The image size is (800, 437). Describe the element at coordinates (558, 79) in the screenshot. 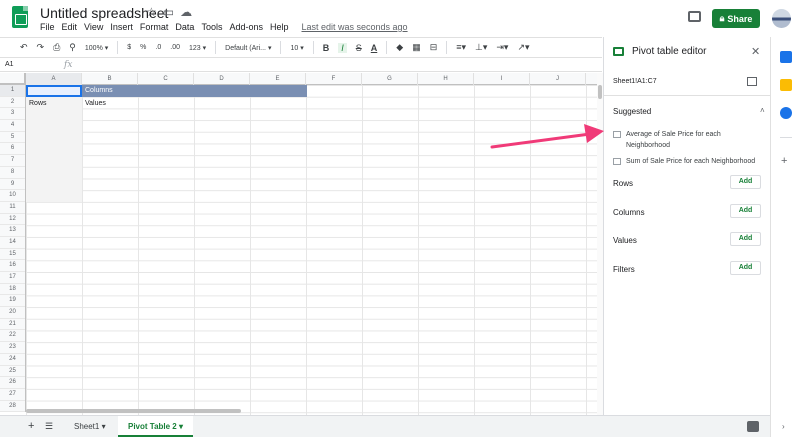

I see `column-header-j: J` at that location.